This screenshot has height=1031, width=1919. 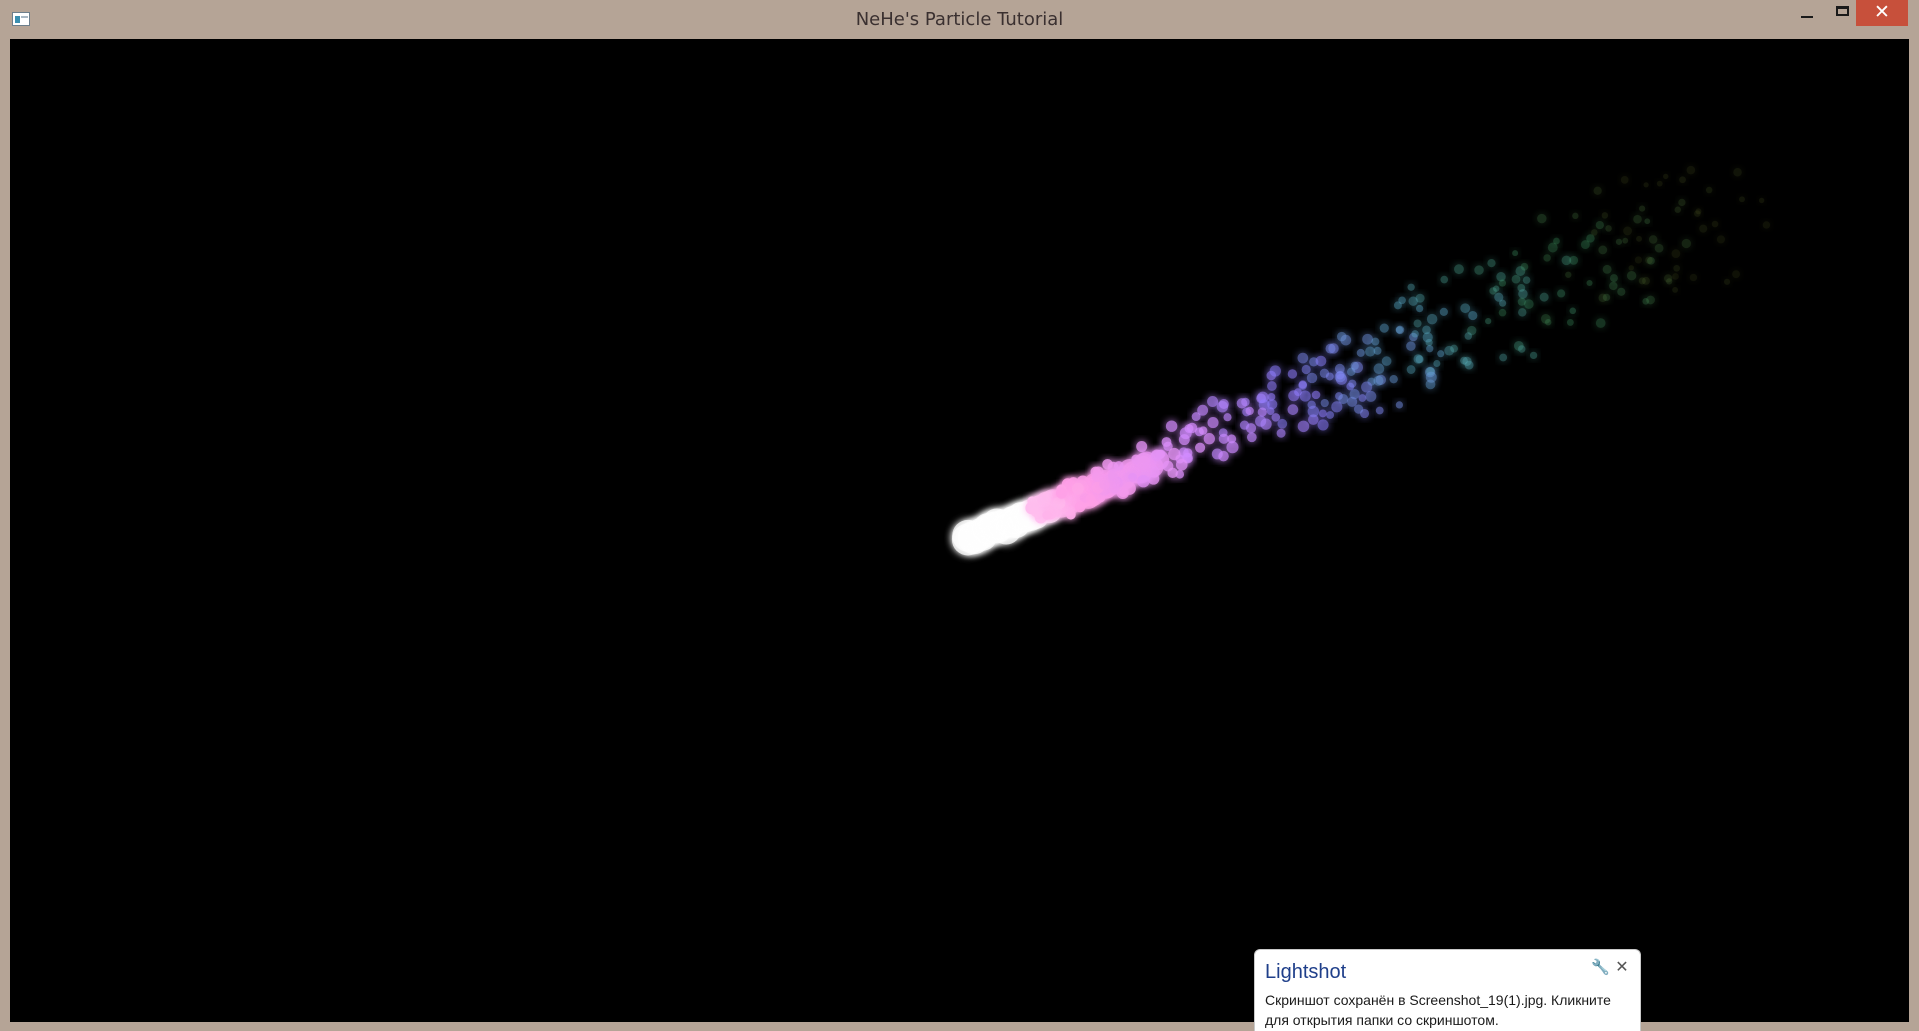 I want to click on close-button: ✕, so click(x=1882, y=13).